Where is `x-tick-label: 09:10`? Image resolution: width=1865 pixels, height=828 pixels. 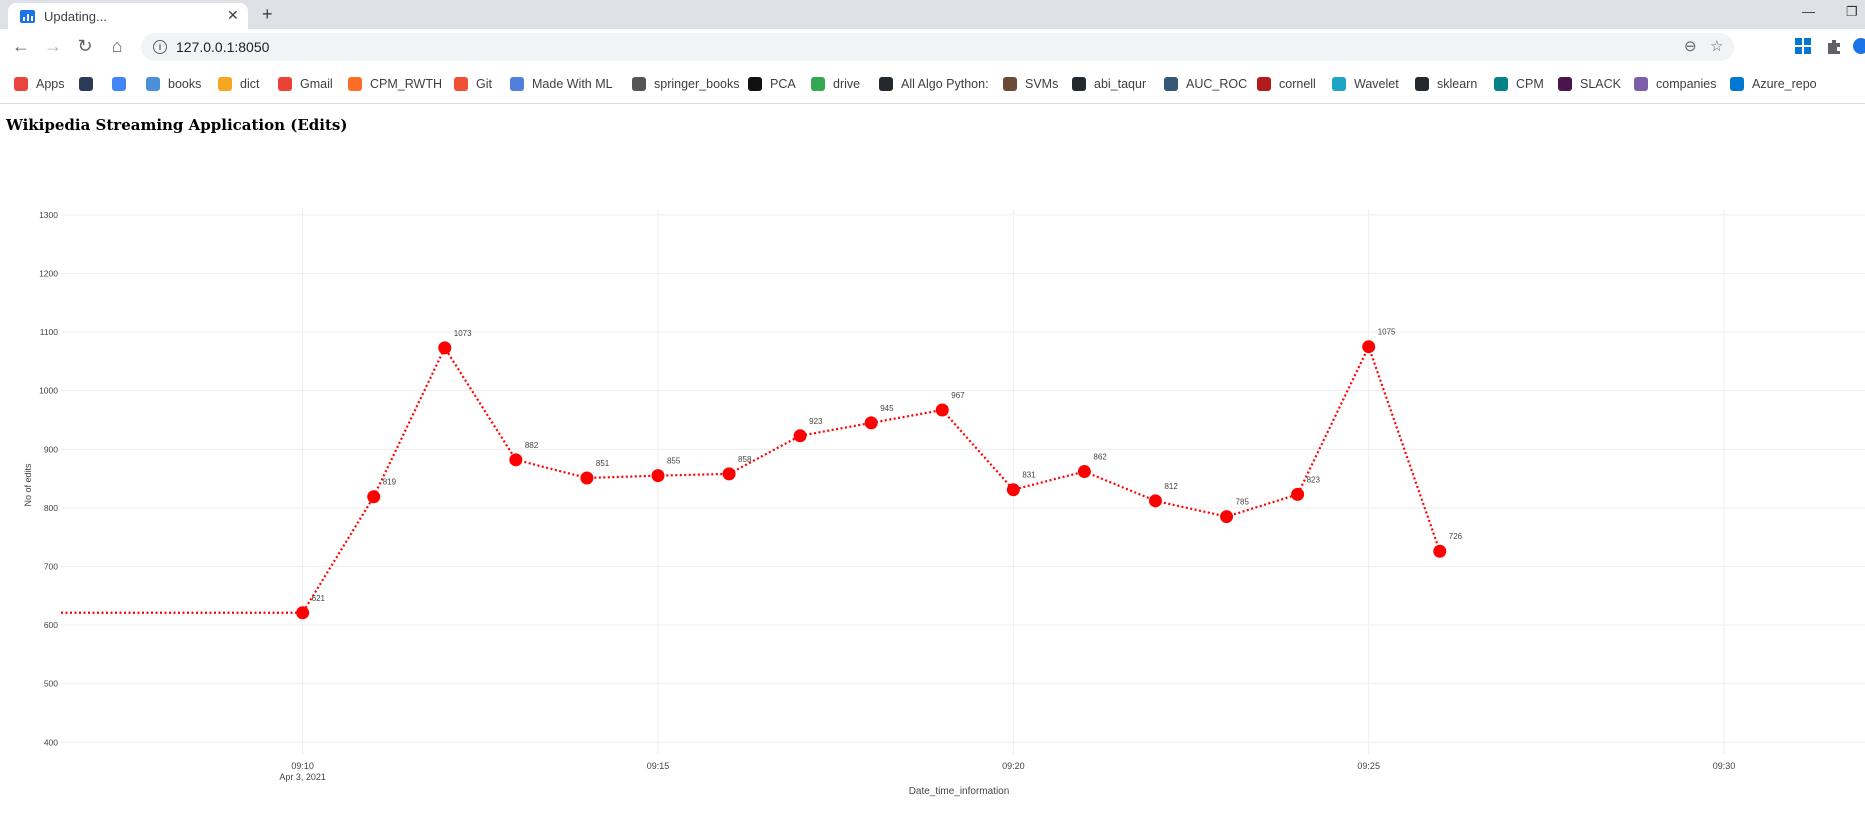 x-tick-label: 09:10 is located at coordinates (302, 766).